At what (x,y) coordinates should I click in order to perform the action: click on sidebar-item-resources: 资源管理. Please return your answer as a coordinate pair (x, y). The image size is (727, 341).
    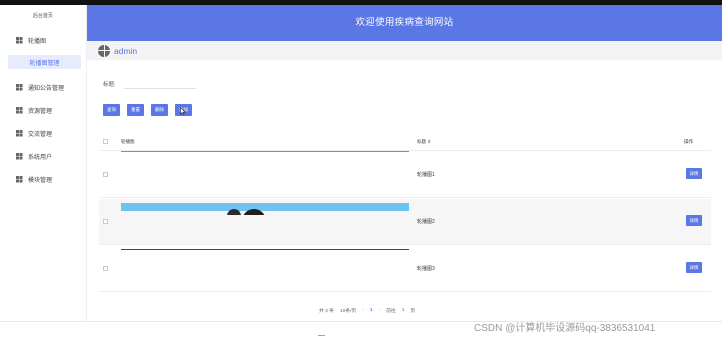
    Looking at the image, I should click on (43, 110).